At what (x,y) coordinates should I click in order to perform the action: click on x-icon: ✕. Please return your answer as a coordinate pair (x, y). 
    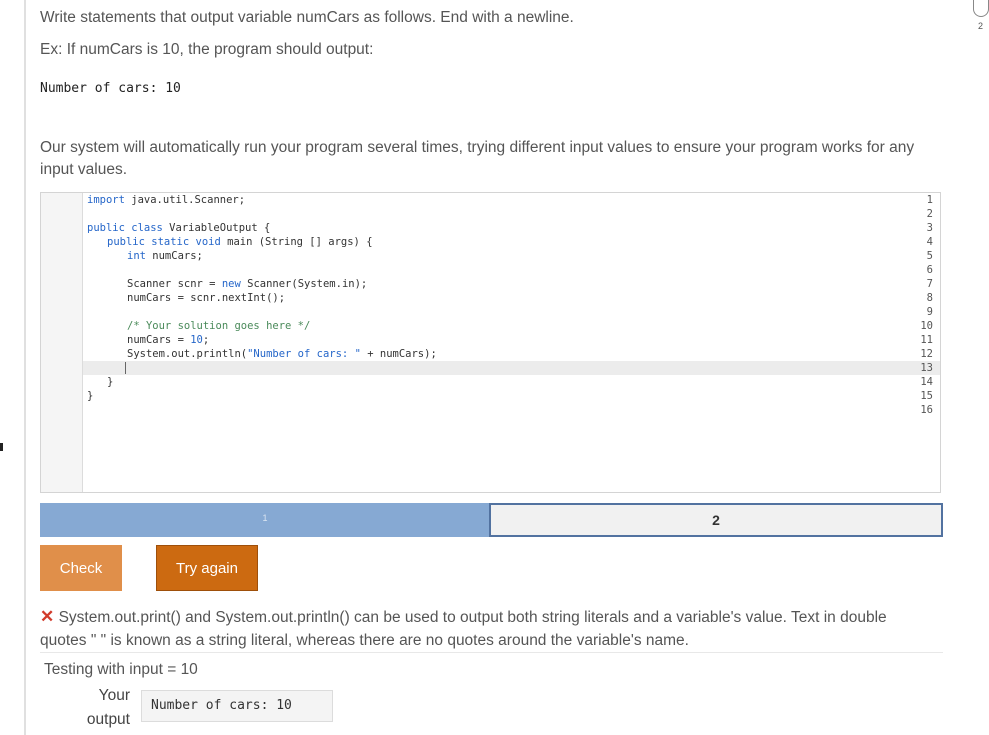
    Looking at the image, I should click on (47, 616).